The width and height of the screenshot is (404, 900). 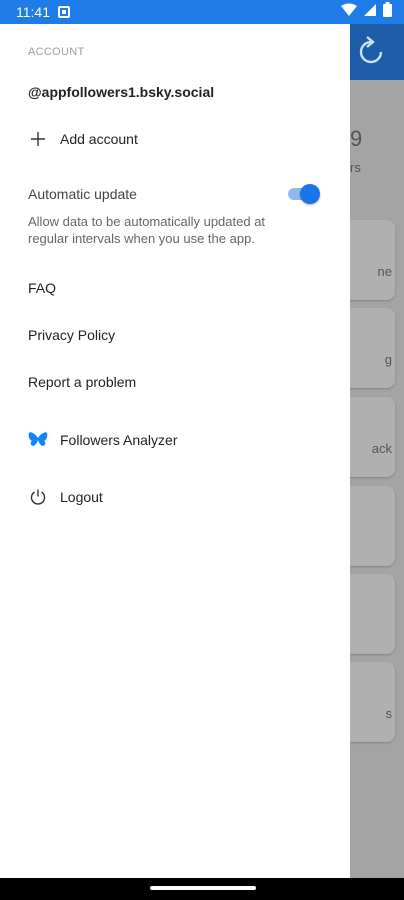 I want to click on account-section-label: ACCOUNT, so click(x=56, y=52).